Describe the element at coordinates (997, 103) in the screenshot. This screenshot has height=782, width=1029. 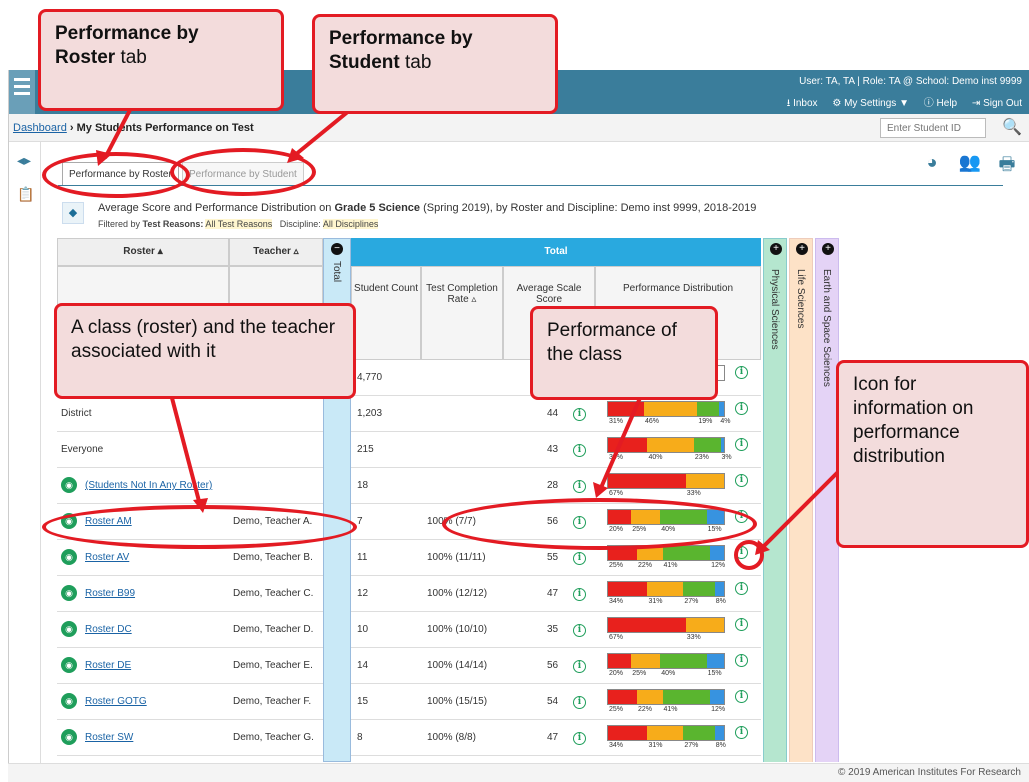
I see `sign-out-link: ⇥ Sign Out` at that location.